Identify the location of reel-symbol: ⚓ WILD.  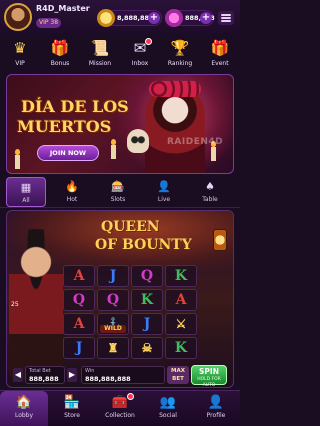
(113, 324).